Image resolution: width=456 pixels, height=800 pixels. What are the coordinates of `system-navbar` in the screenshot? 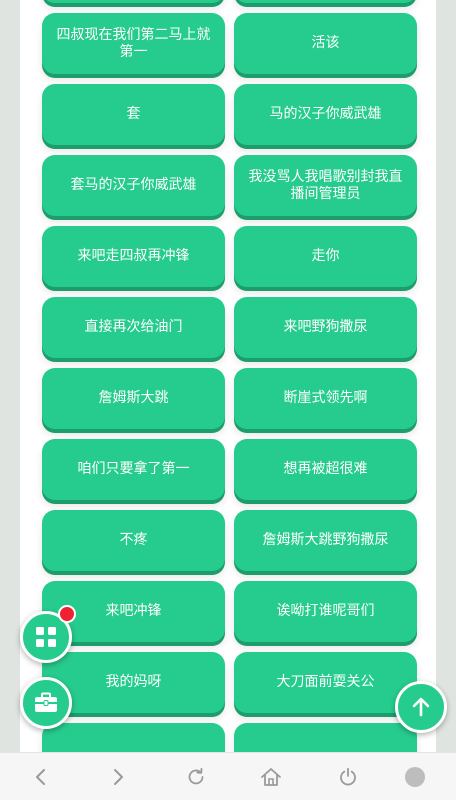 It's located at (228, 776).